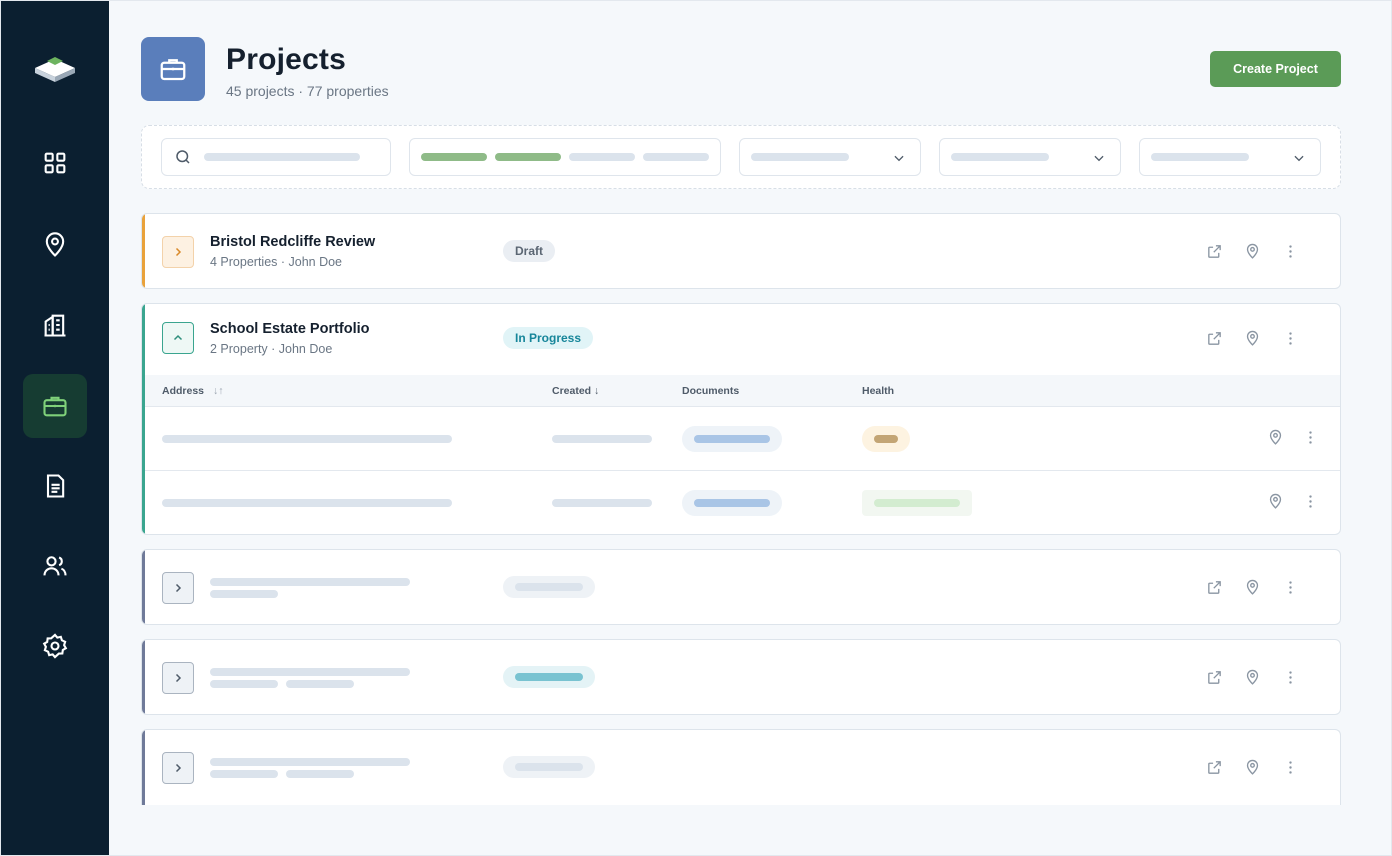 The image size is (1392, 856). I want to click on sidebar-item-locations, so click(55, 245).